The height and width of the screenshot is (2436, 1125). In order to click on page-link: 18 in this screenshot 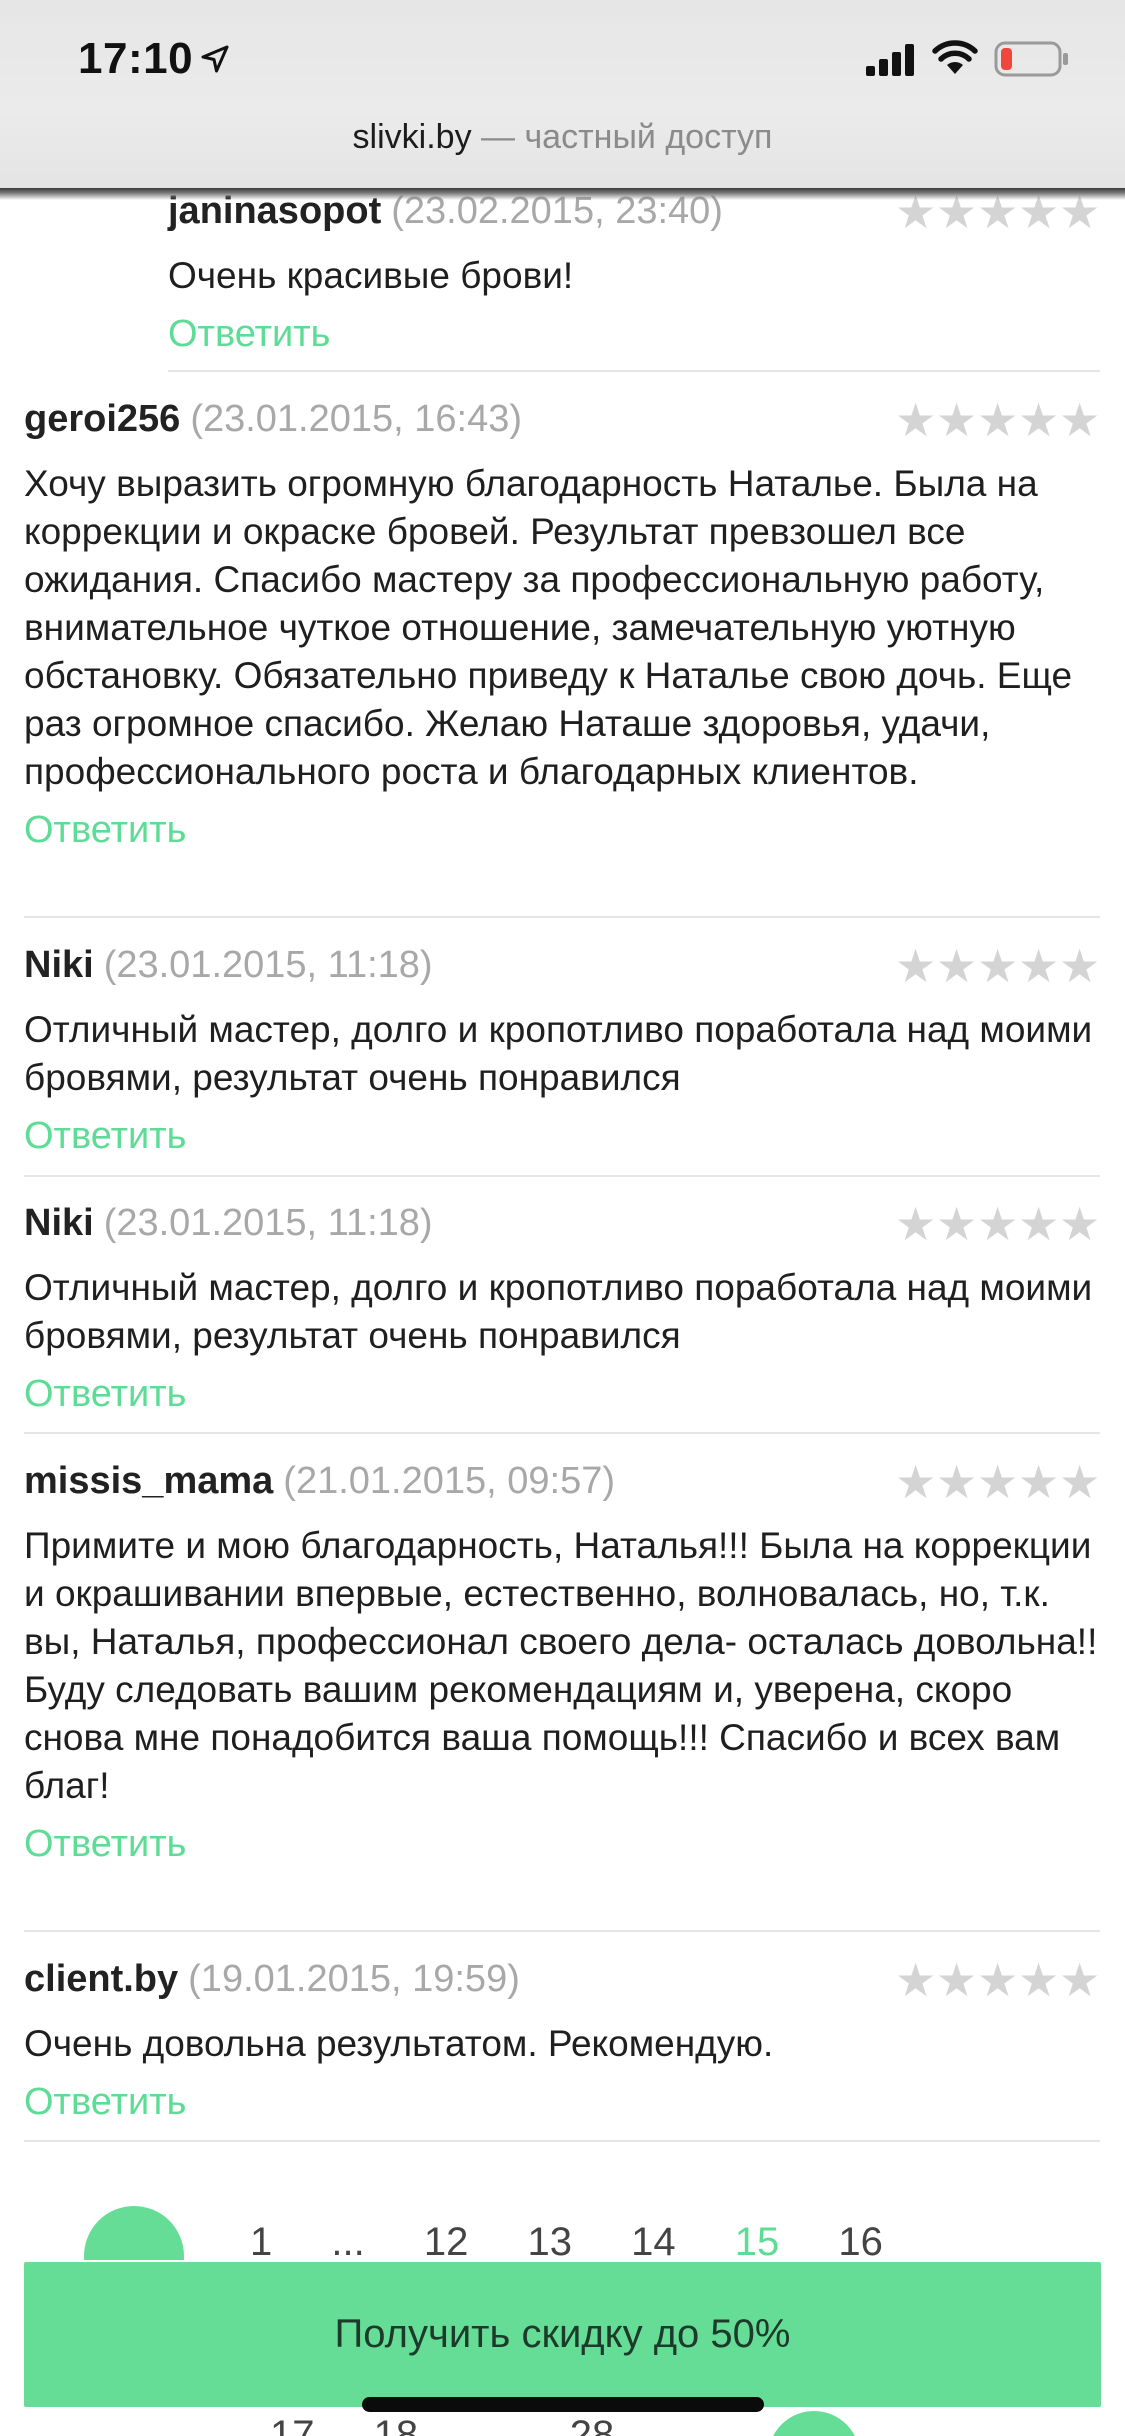, I will do `click(396, 2424)`.